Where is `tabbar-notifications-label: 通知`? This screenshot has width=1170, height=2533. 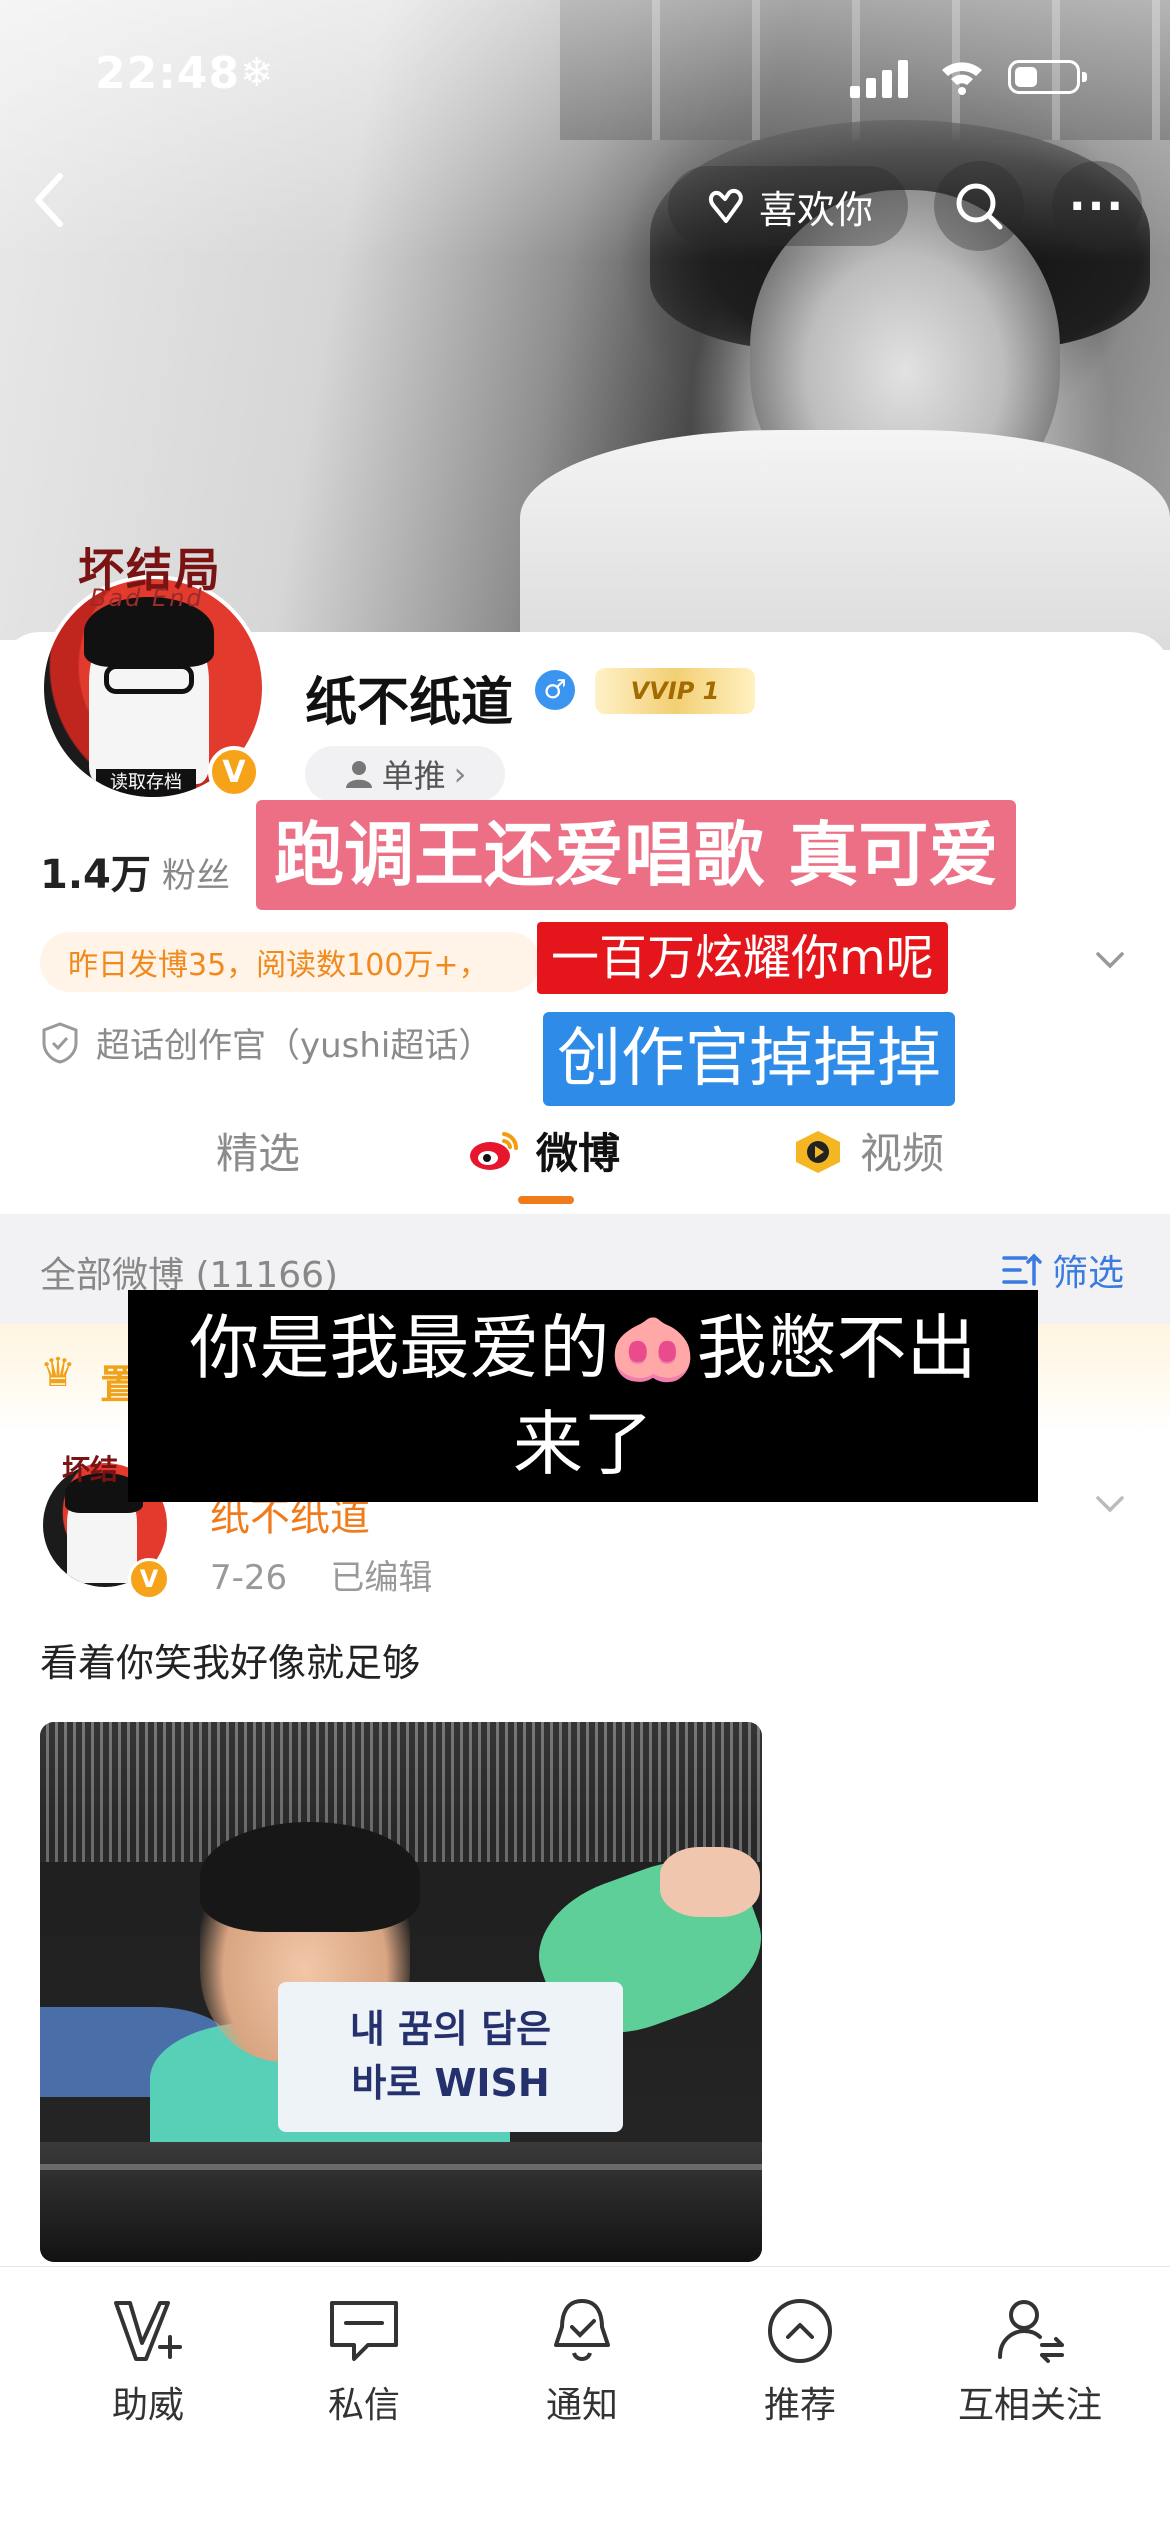 tabbar-notifications-label: 通知 is located at coordinates (581, 2405).